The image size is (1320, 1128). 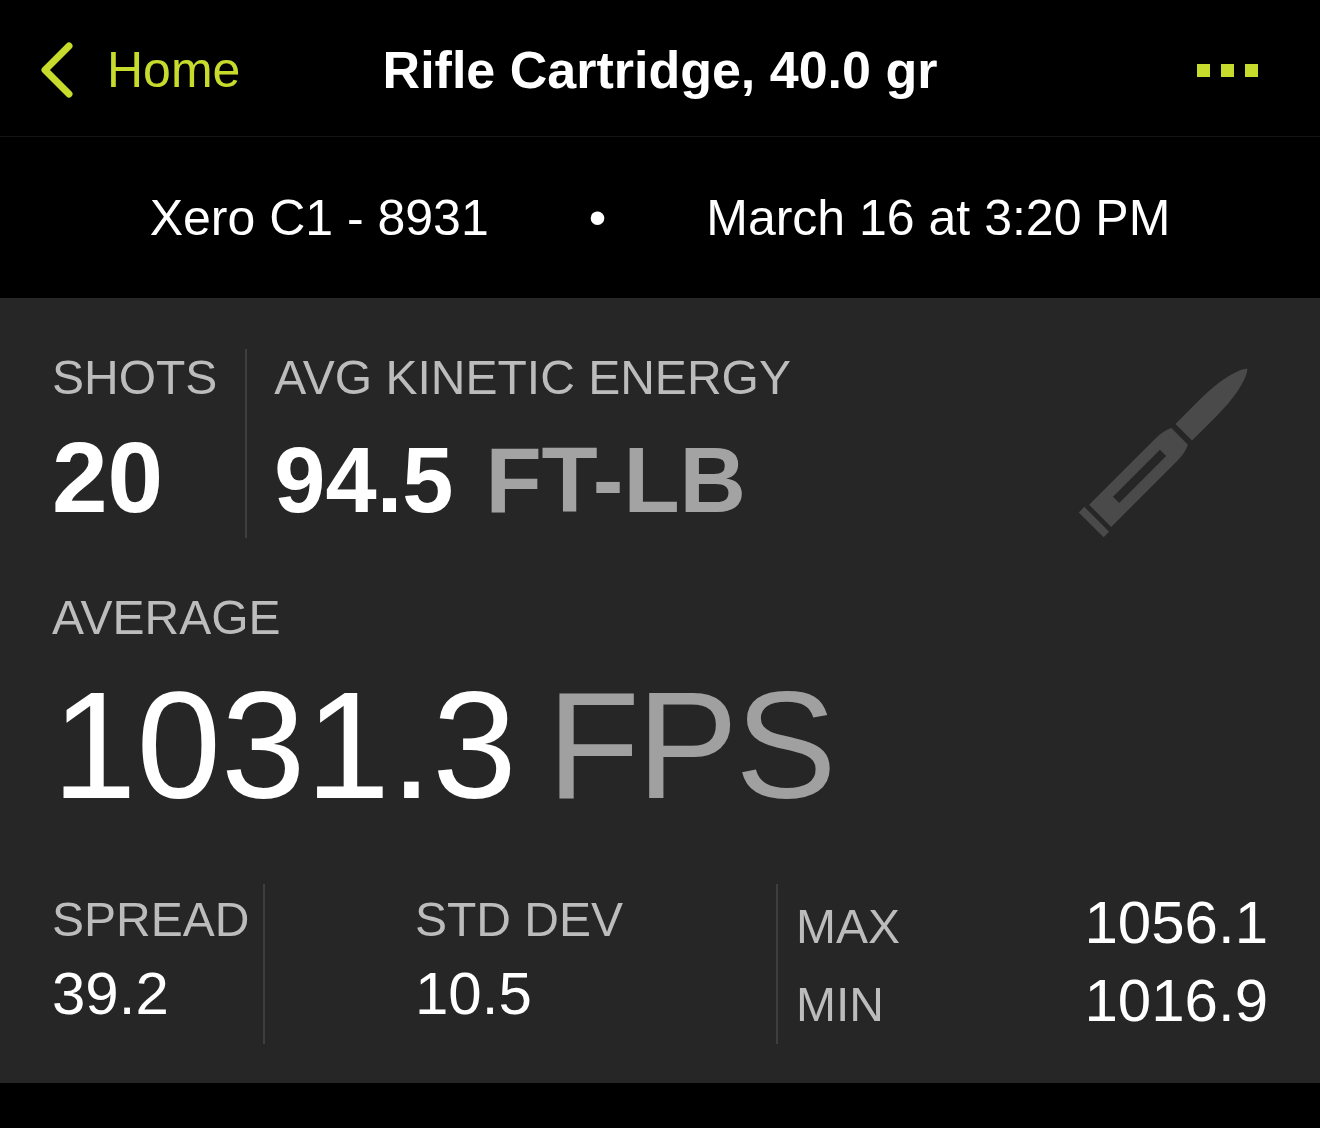 I want to click on range-value: 1056.1, so click(x=1176, y=923).